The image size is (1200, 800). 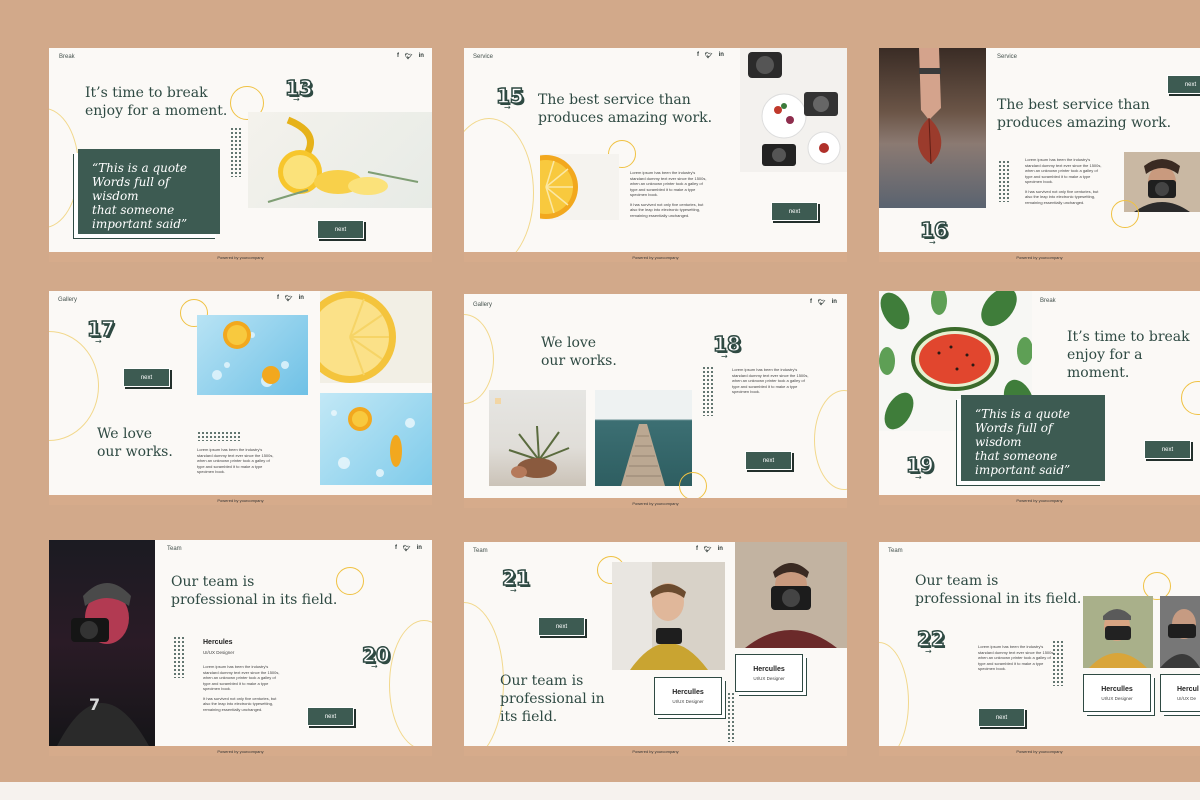 I want to click on quote-line: important said”, so click(x=140, y=224).